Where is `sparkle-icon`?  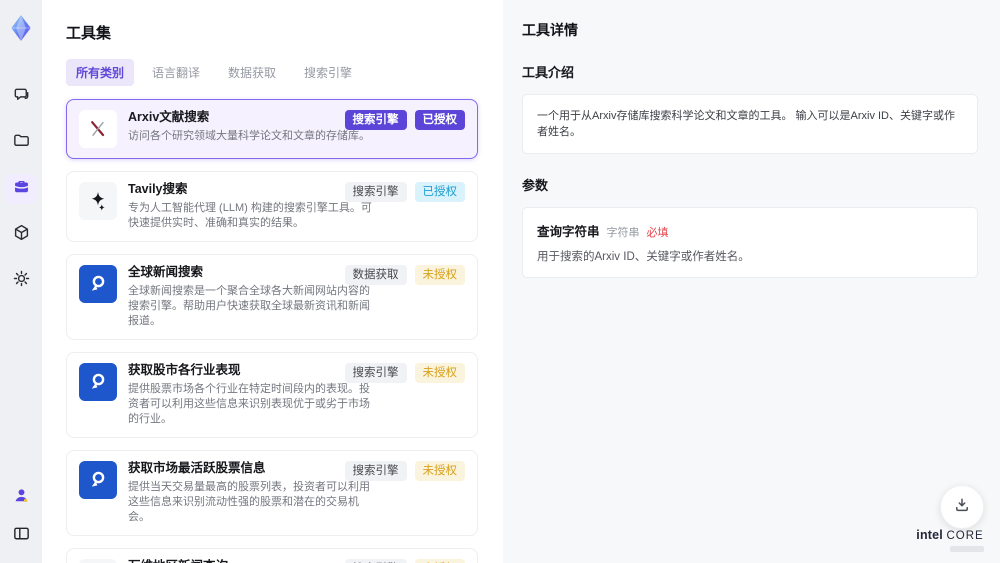 sparkle-icon is located at coordinates (98, 201).